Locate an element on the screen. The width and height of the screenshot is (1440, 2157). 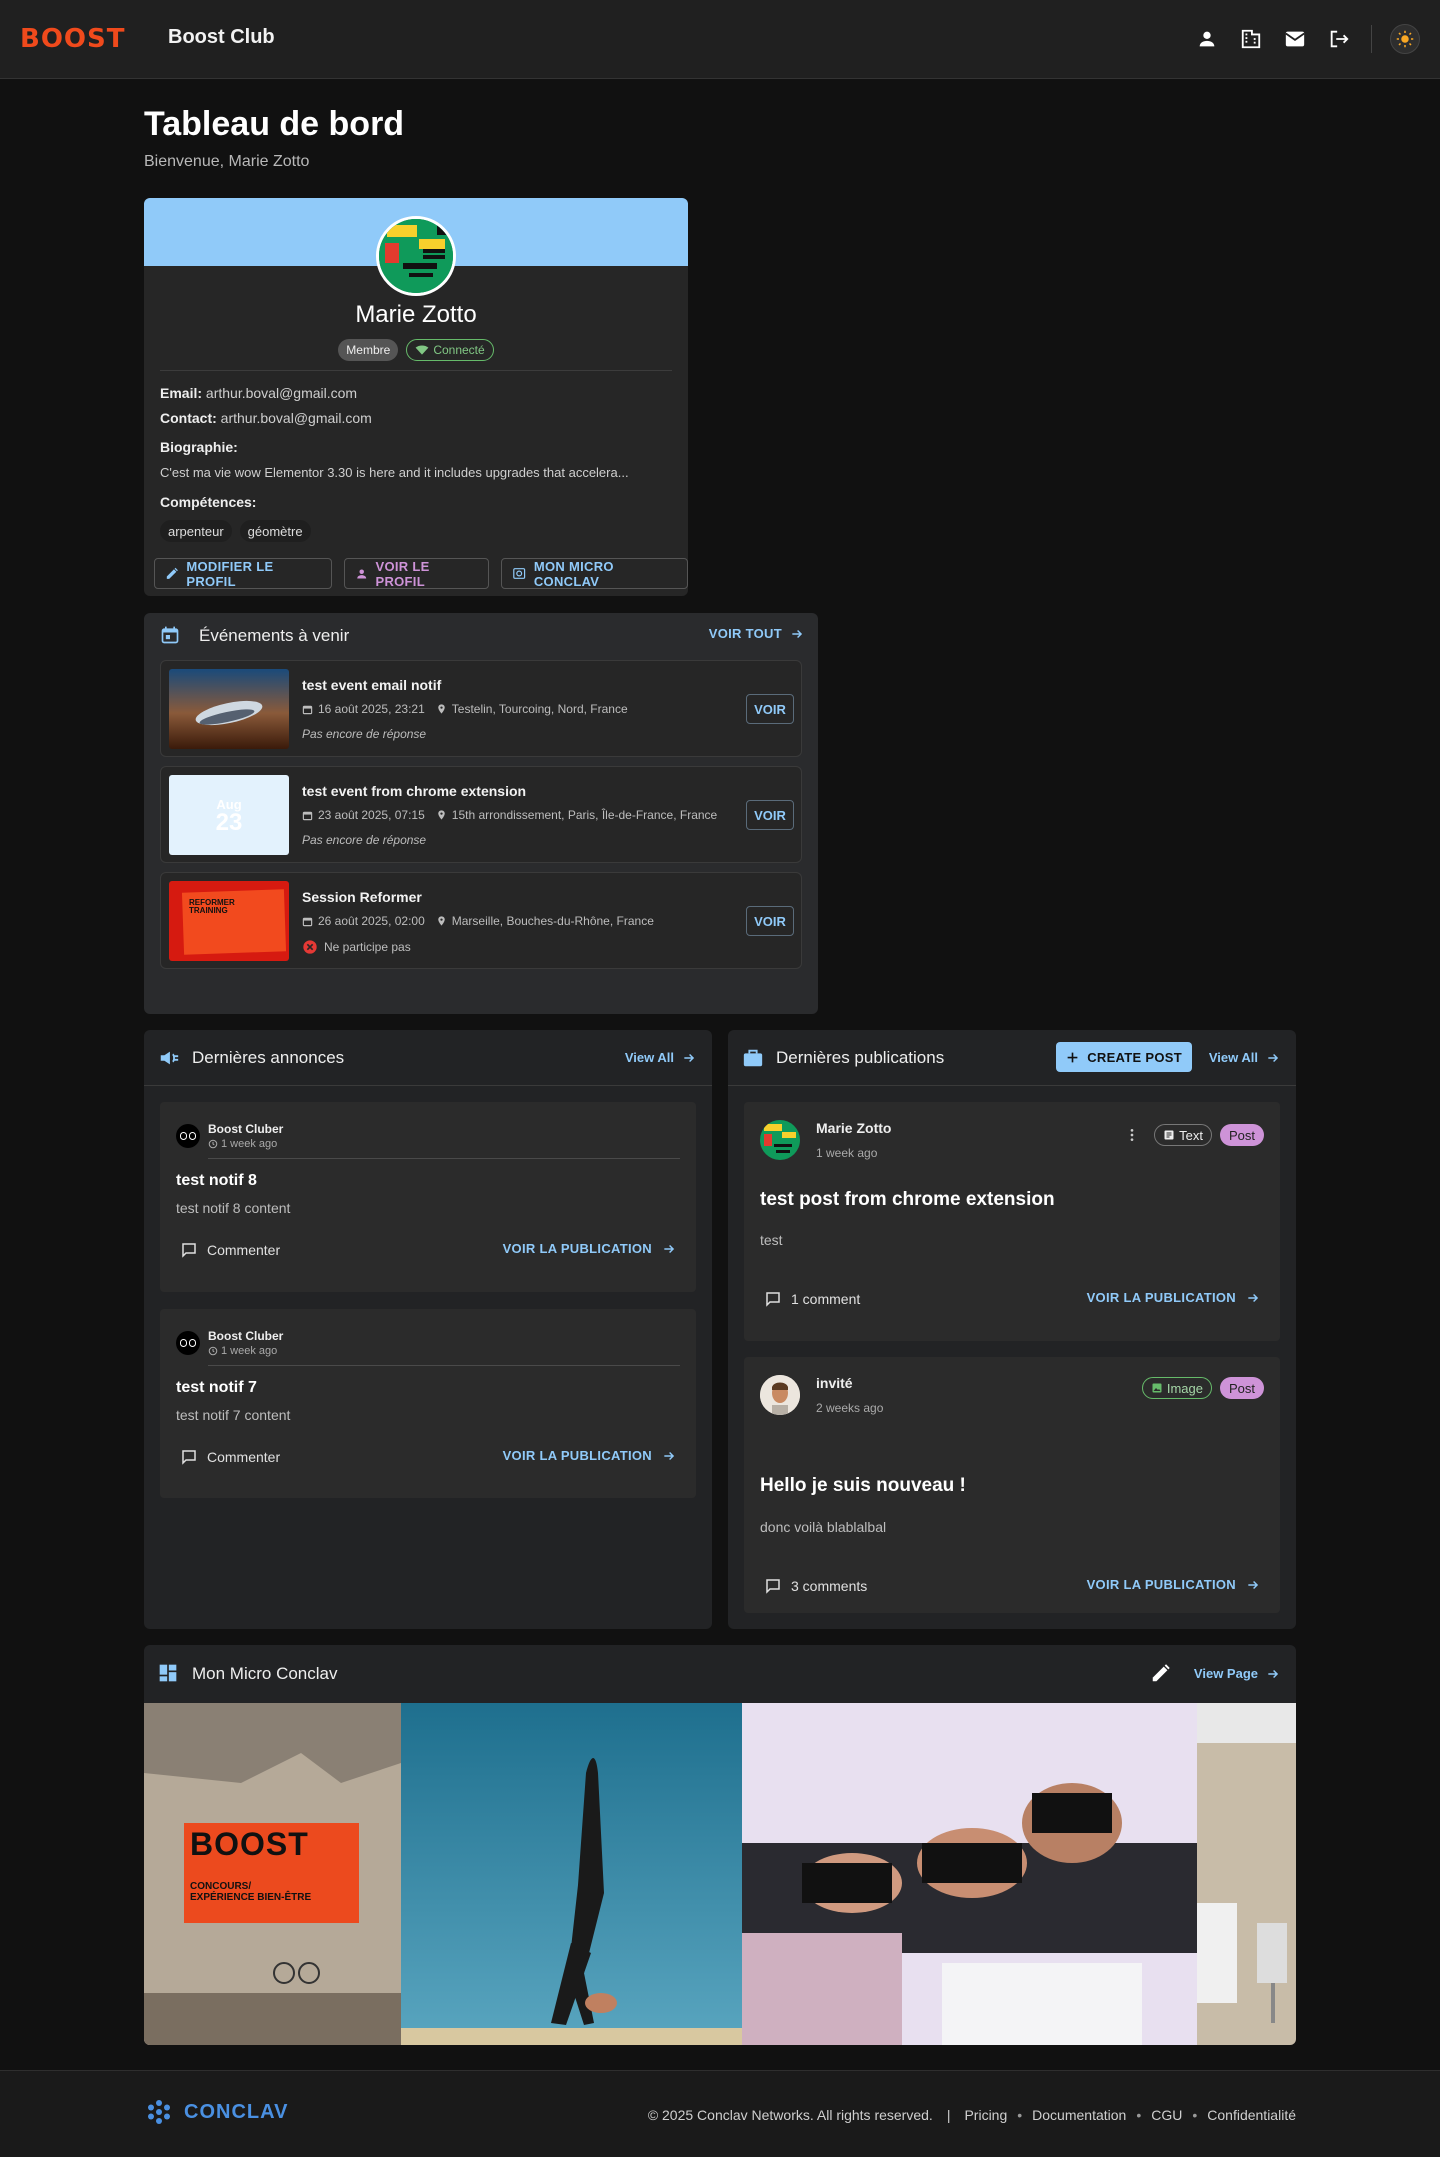
theme-toggle is located at coordinates (1405, 39).